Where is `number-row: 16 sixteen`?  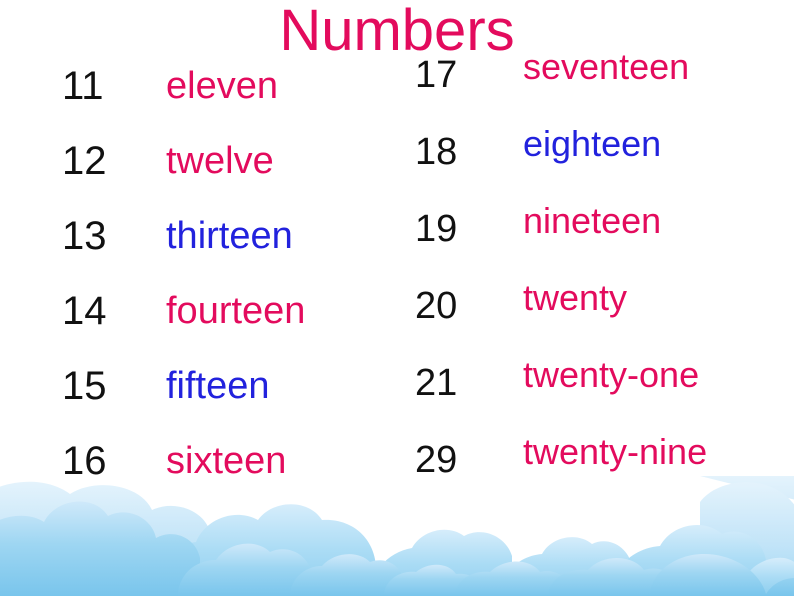 number-row: 16 sixteen is located at coordinates (237, 478).